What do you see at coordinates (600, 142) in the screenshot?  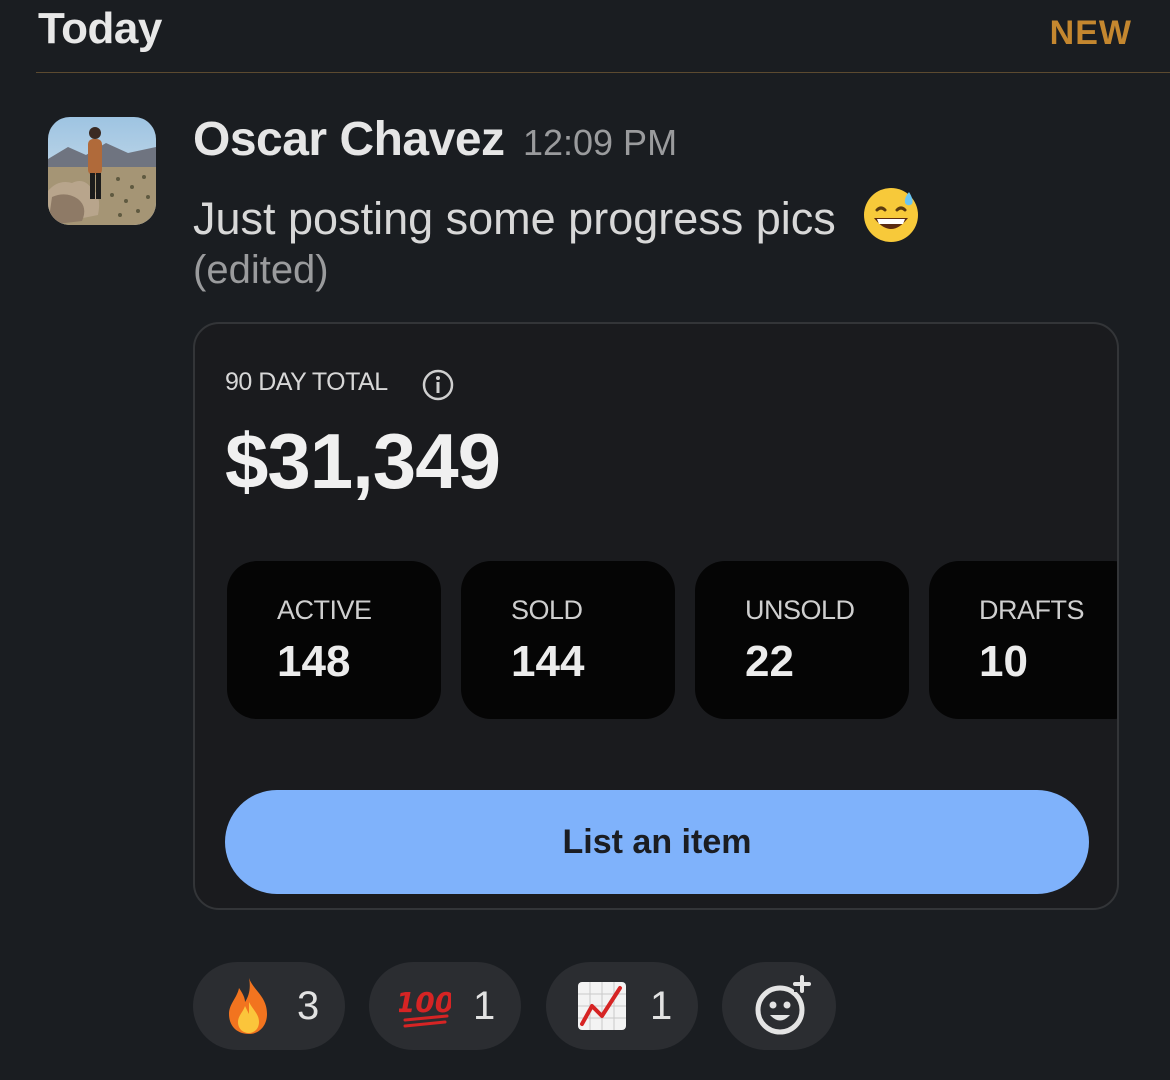 I see `message-timestamp: 12:09 PM` at bounding box center [600, 142].